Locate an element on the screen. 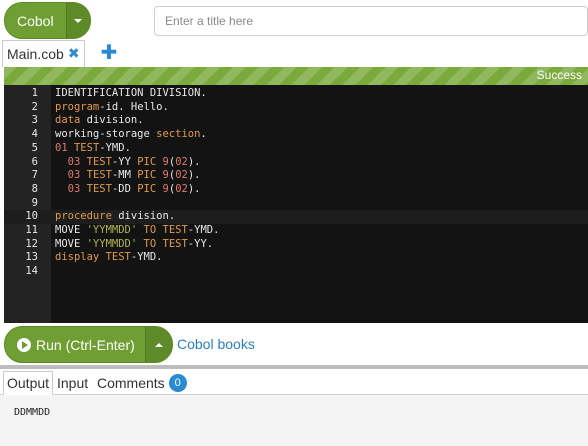 Image resolution: width=588 pixels, height=446 pixels. language-dropdown-toggle is located at coordinates (77, 20).